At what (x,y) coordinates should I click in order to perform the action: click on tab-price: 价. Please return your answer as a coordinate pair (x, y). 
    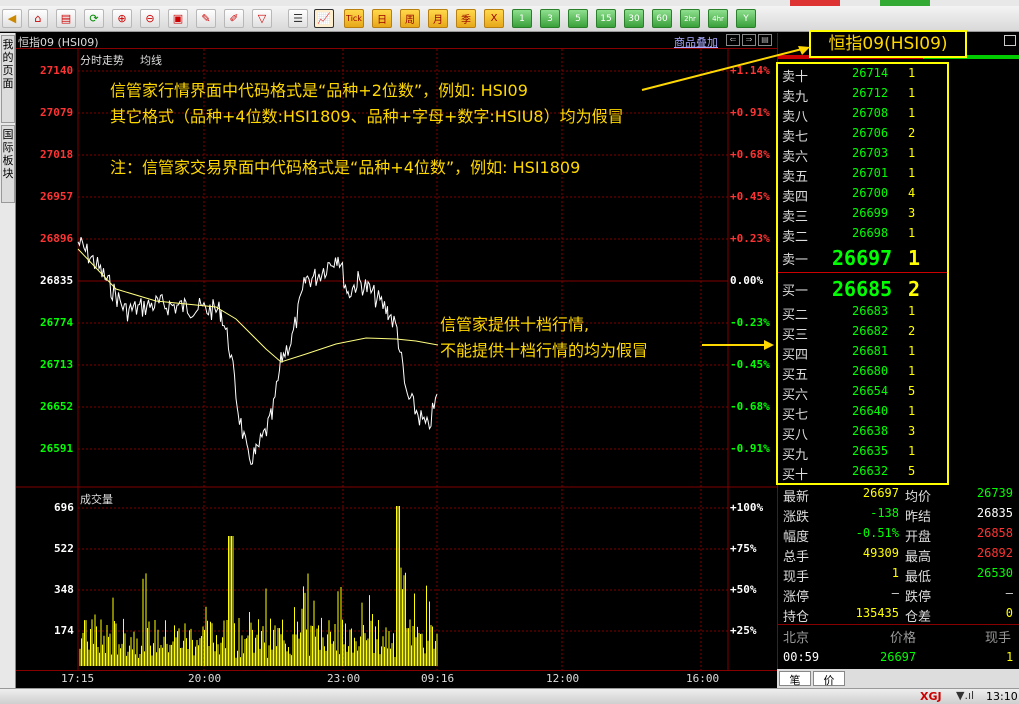
    Looking at the image, I should click on (829, 679).